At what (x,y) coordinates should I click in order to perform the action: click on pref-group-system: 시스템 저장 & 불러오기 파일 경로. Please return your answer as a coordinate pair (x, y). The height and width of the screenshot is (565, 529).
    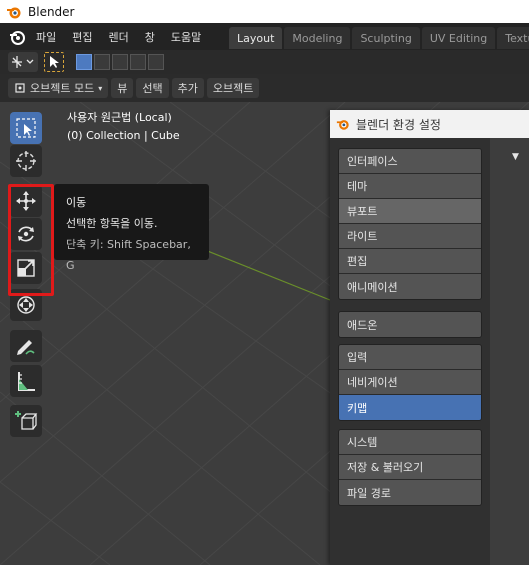
    Looking at the image, I should click on (410, 467).